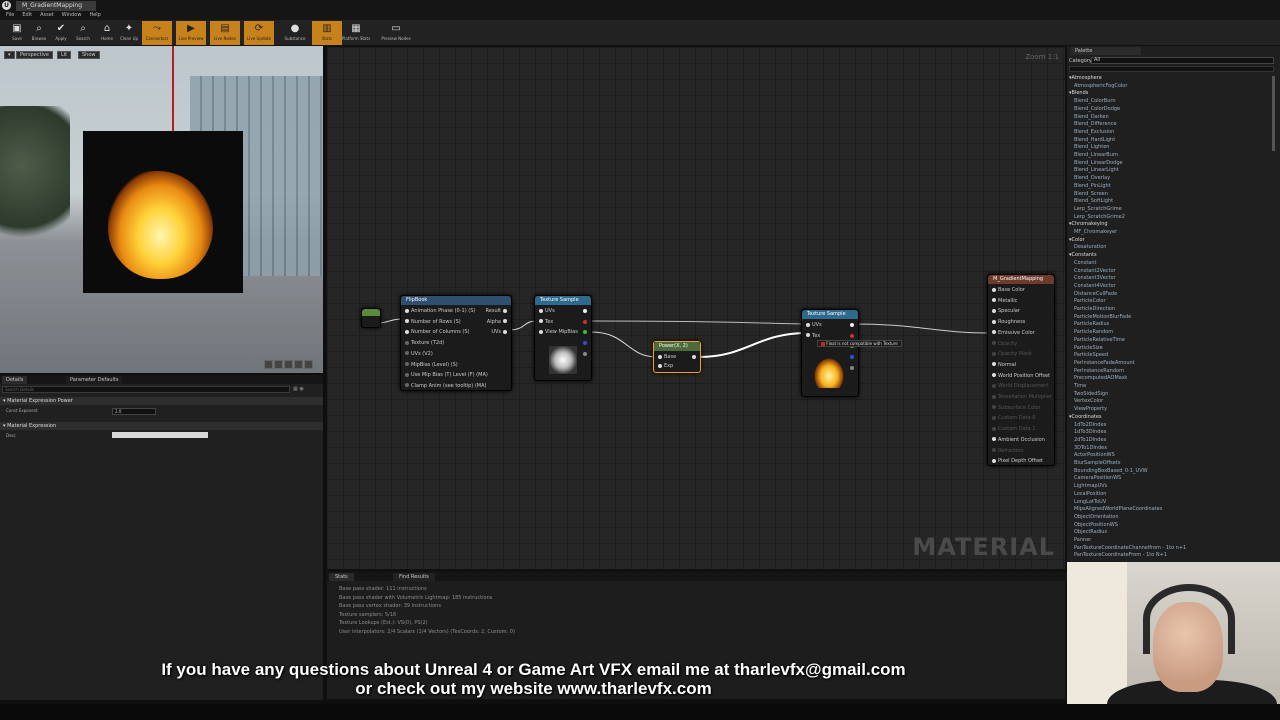 This screenshot has height=720, width=1280. I want to click on palette-item: Blend_Lighten, so click(1091, 147).